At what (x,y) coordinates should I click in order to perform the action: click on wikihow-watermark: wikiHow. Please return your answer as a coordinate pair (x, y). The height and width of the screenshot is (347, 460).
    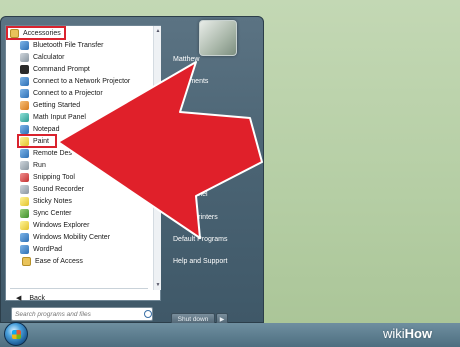
    Looking at the image, I should click on (407, 333).